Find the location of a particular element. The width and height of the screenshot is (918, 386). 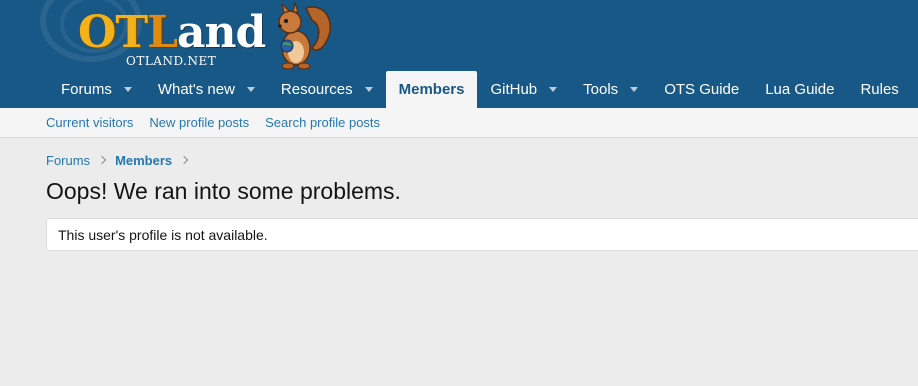

nav-tab-label: Rules is located at coordinates (879, 89).